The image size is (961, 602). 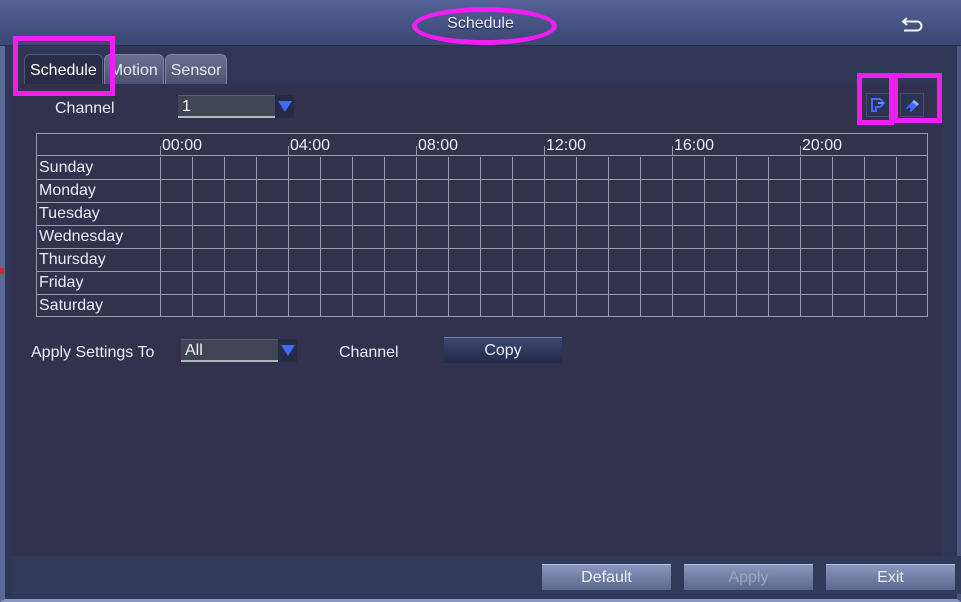 What do you see at coordinates (133, 69) in the screenshot?
I see `tab-motion: Motion` at bounding box center [133, 69].